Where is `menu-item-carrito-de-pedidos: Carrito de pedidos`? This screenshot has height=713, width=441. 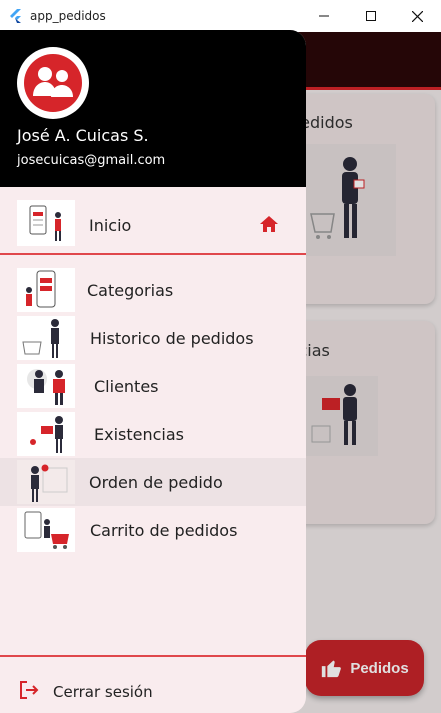 menu-item-carrito-de-pedidos: Carrito de pedidos is located at coordinates (153, 530).